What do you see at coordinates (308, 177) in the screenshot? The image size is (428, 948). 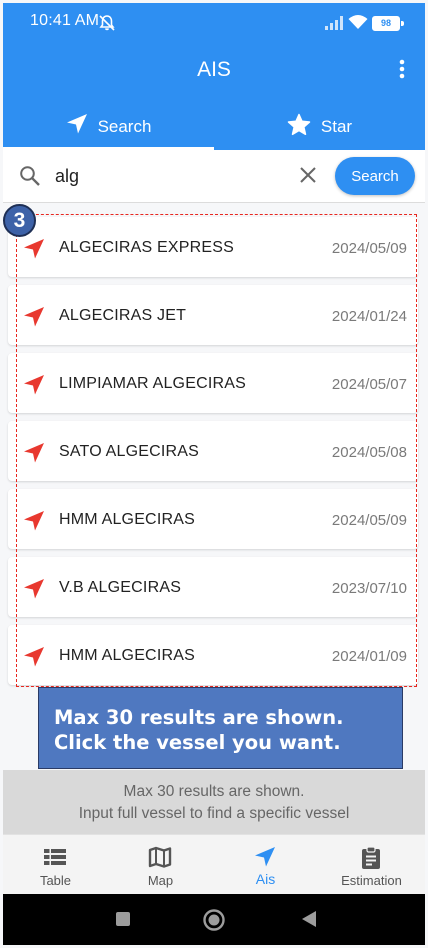 I see `clear-icon` at bounding box center [308, 177].